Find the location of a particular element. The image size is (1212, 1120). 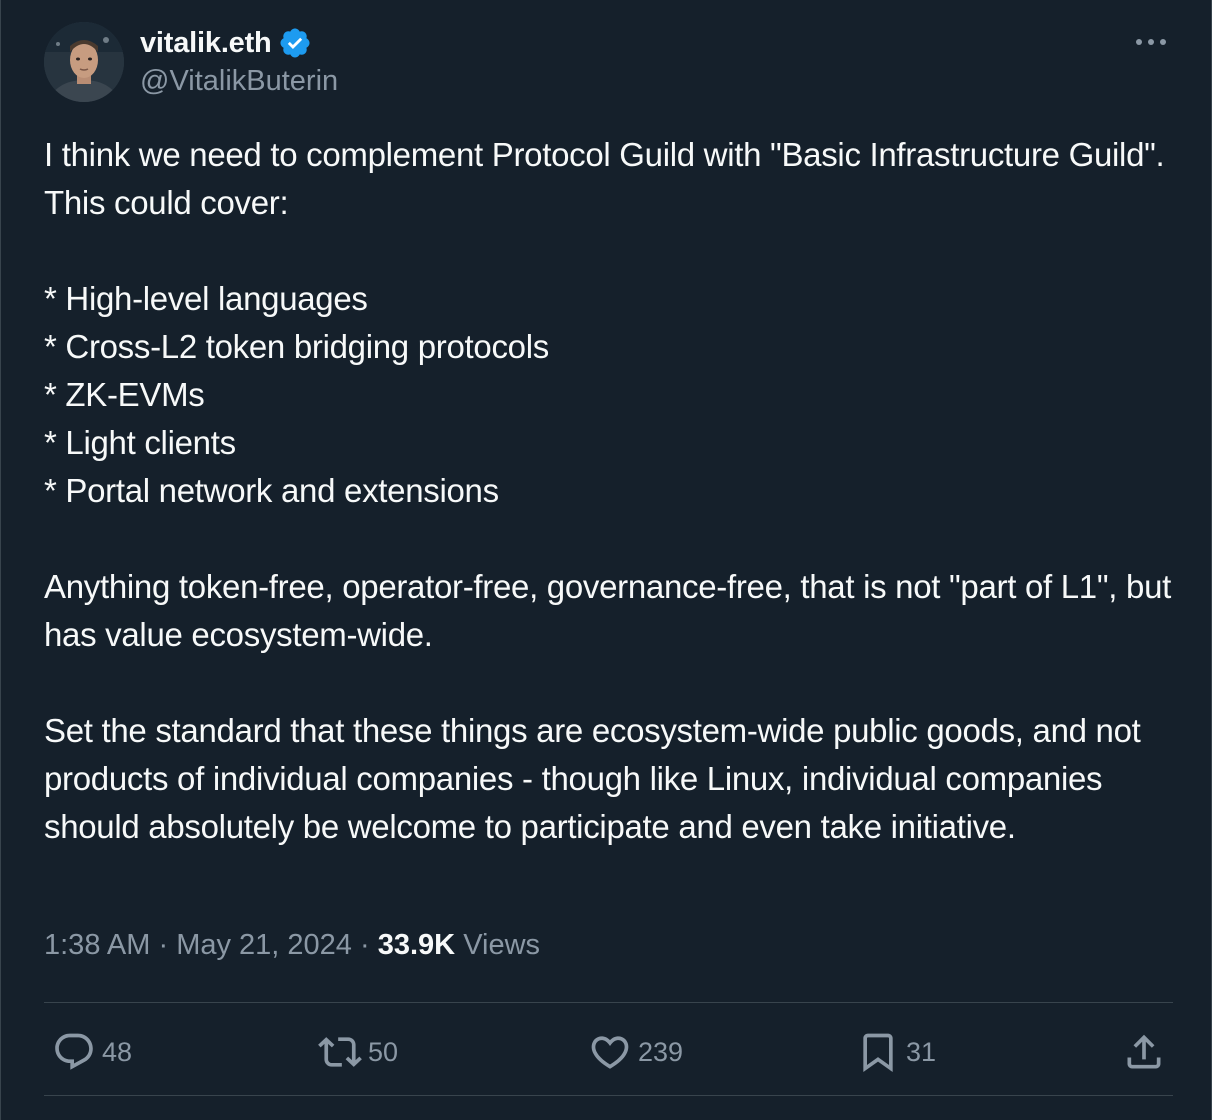

repost-button: 50 is located at coordinates (358, 1052).